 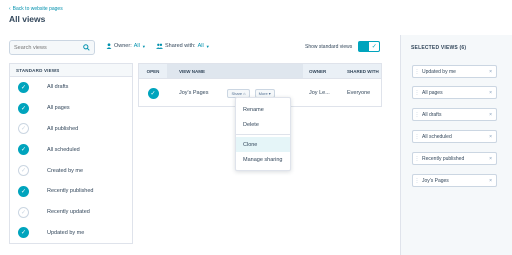 I want to click on standard-views-header: STANDARD VIEWS, so click(x=71, y=70).